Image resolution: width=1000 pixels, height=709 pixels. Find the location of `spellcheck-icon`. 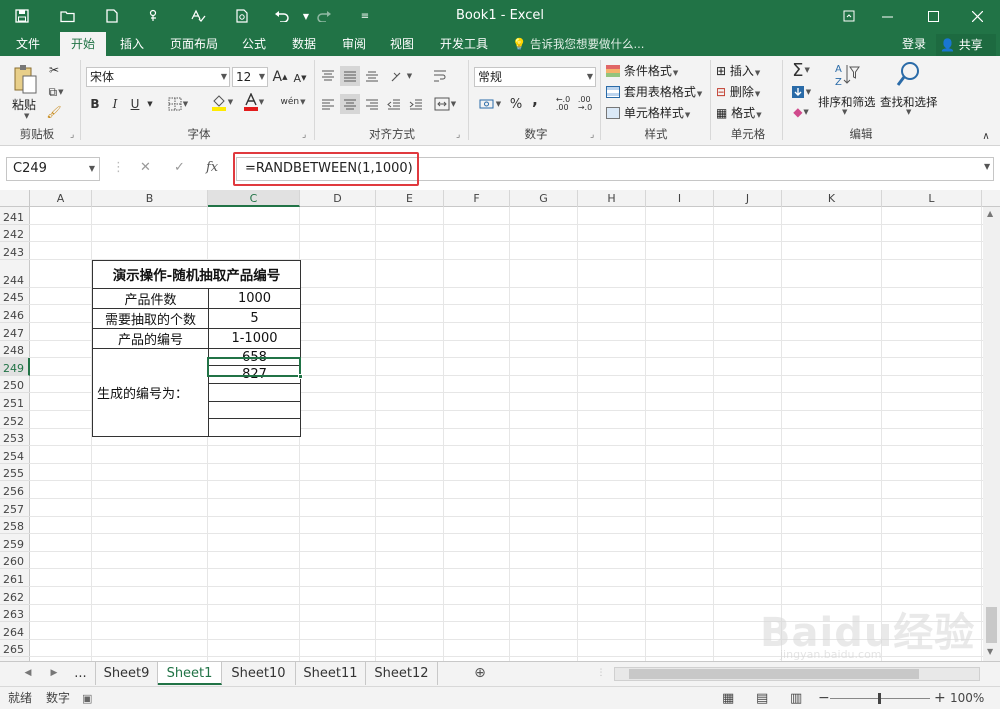

spellcheck-icon is located at coordinates (198, 16).